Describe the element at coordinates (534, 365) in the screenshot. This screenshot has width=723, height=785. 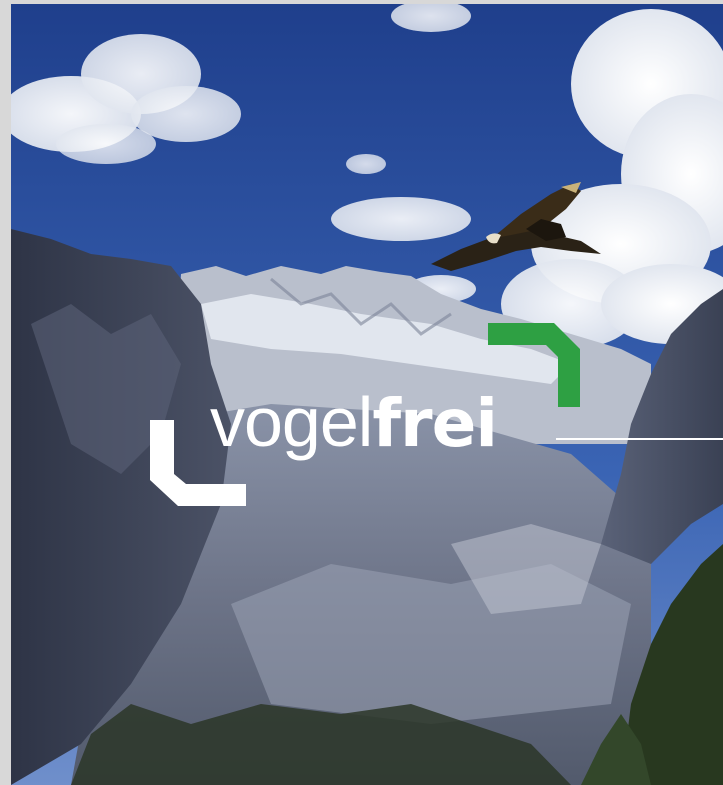
I see `green-corner-bracket-icon` at that location.